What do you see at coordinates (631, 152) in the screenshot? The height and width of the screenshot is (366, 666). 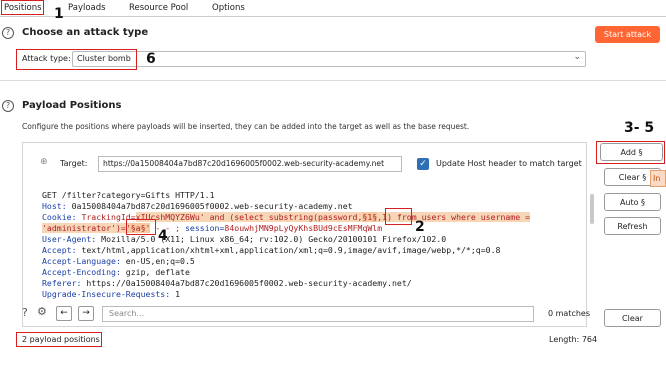 I see `add-marker-button: Add §` at bounding box center [631, 152].